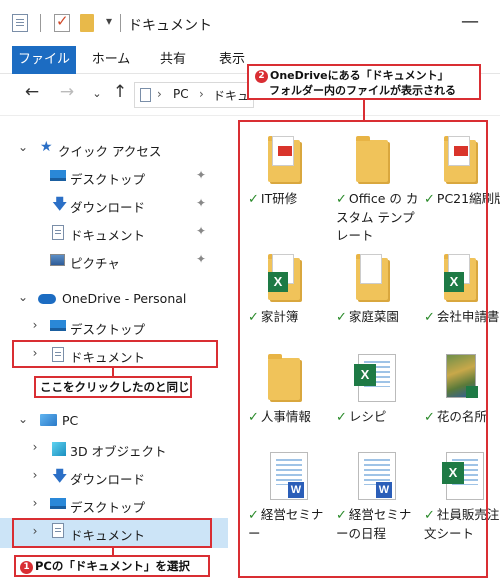 This screenshot has height=585, width=500. Describe the element at coordinates (47, 299) in the screenshot. I see `onedrive-cloud-icon` at that location.